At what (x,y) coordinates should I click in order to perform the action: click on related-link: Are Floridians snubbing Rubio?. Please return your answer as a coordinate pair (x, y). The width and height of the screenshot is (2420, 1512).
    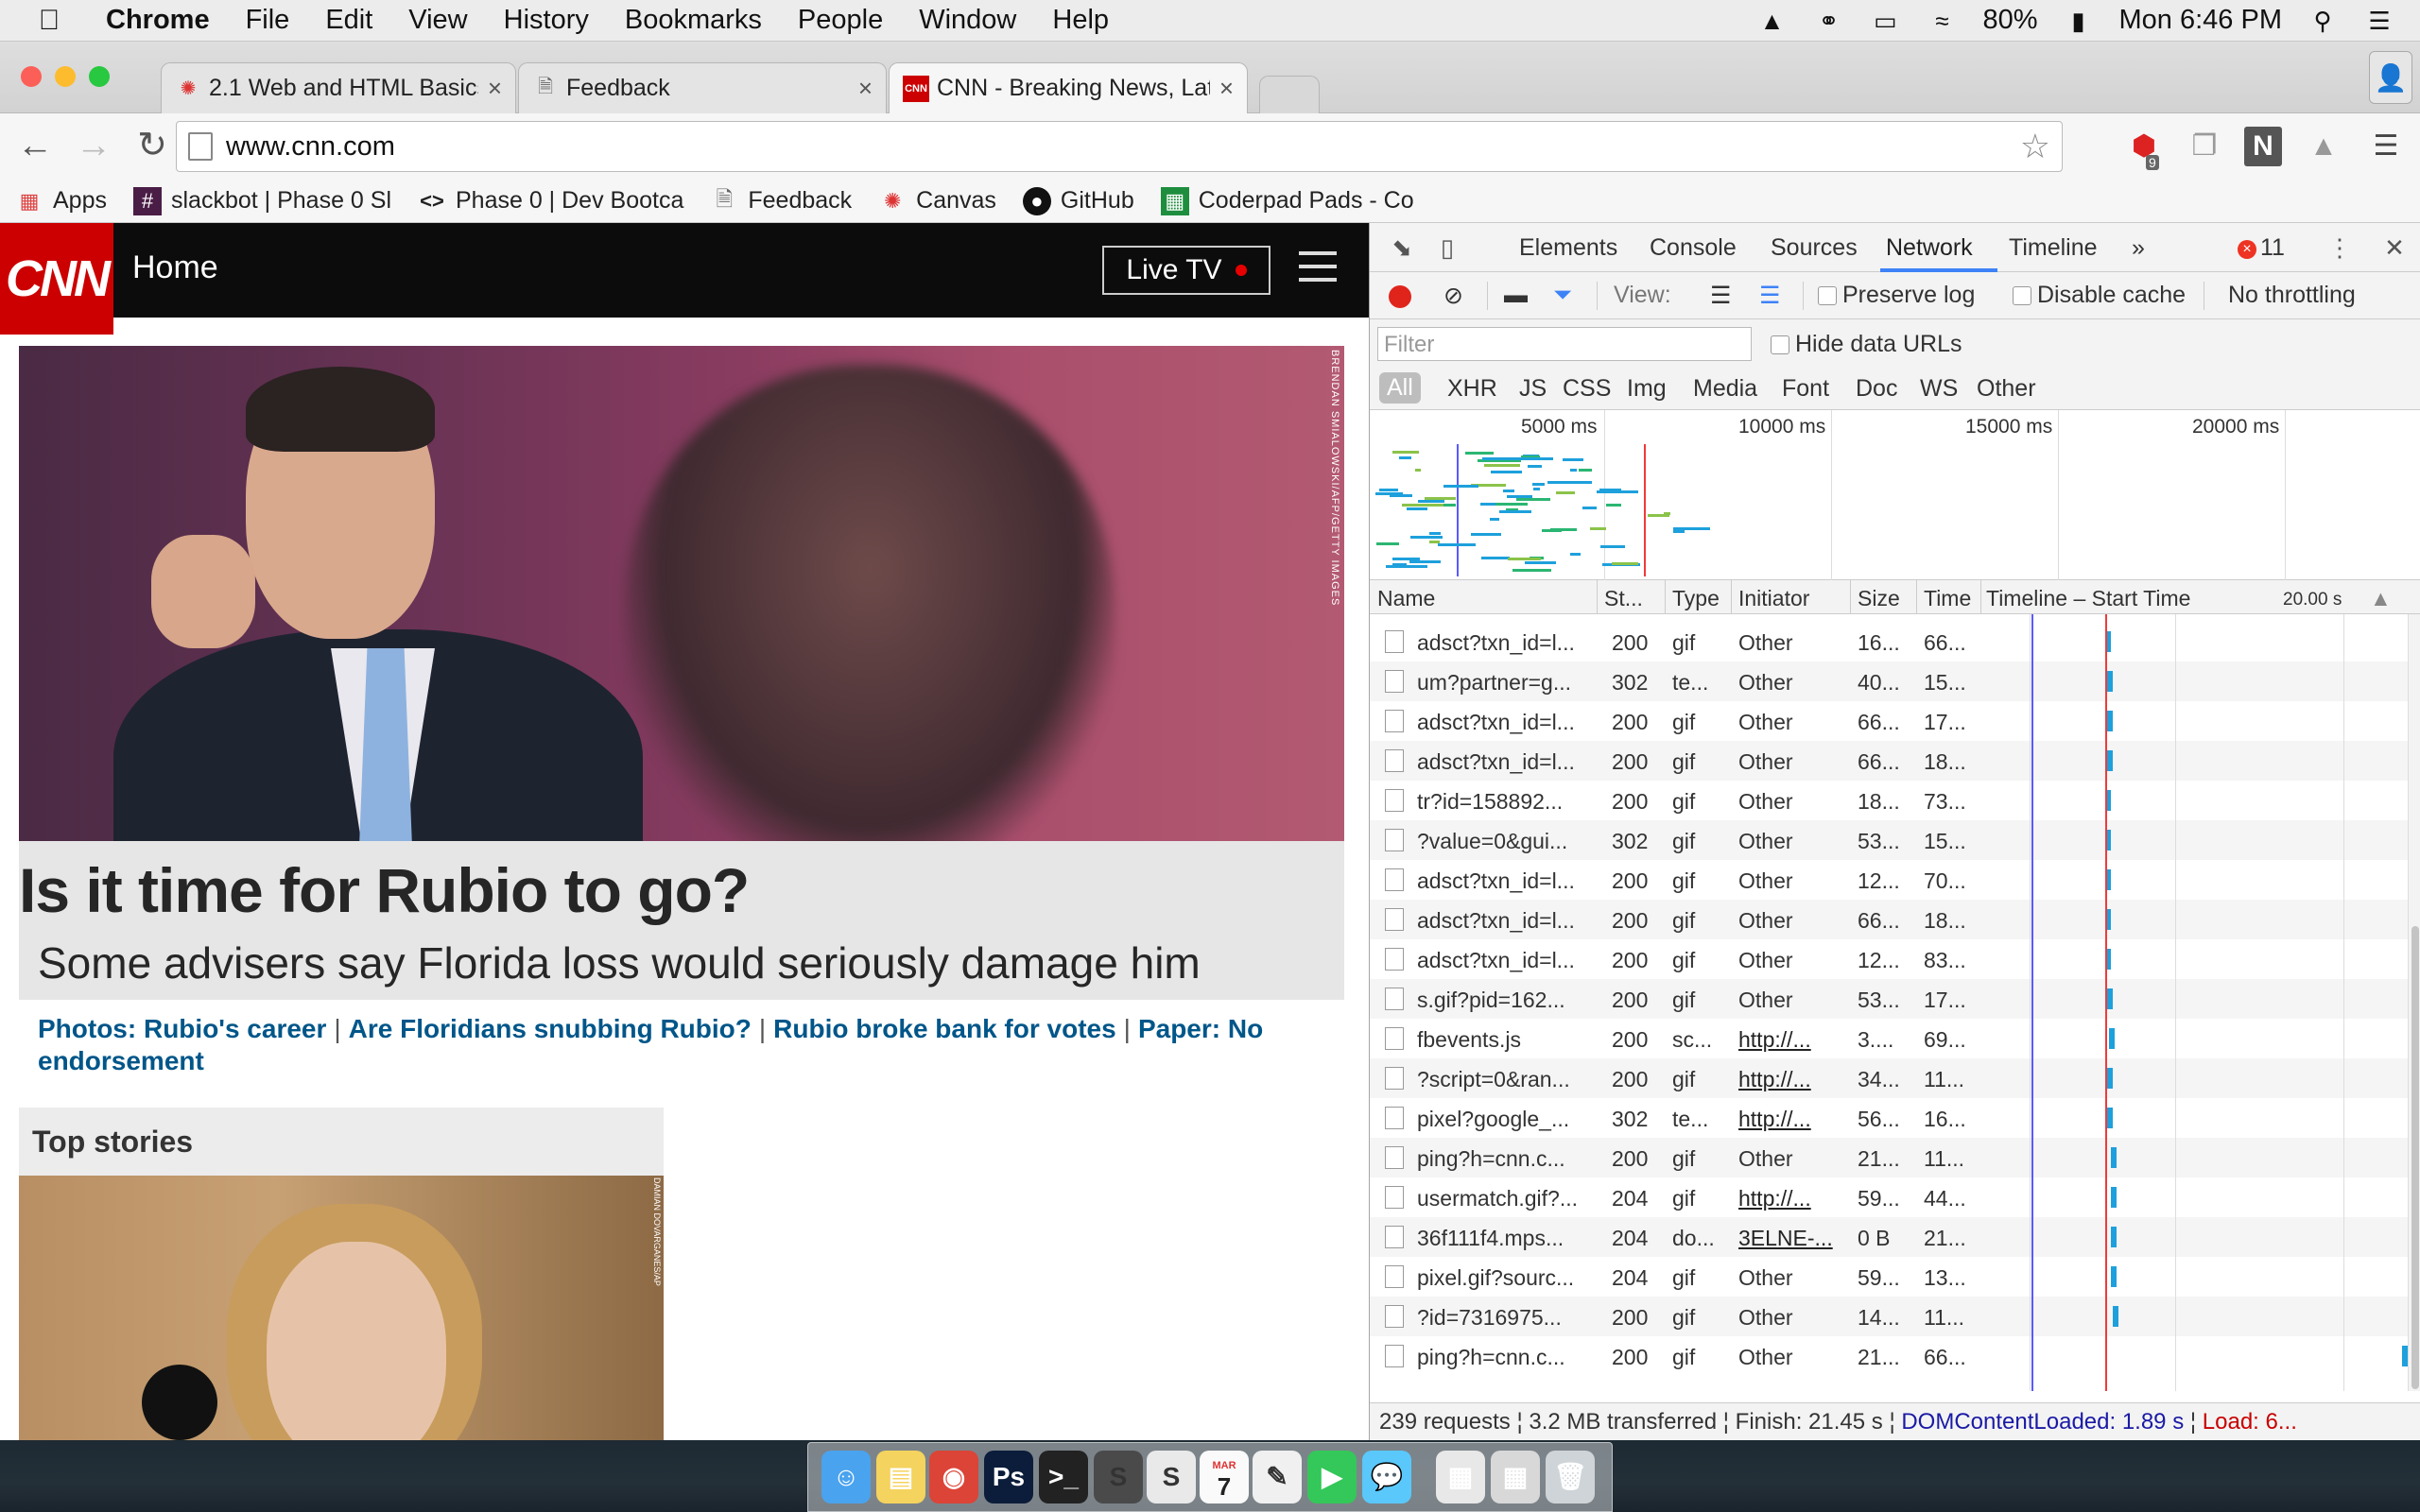
    Looking at the image, I should click on (550, 1028).